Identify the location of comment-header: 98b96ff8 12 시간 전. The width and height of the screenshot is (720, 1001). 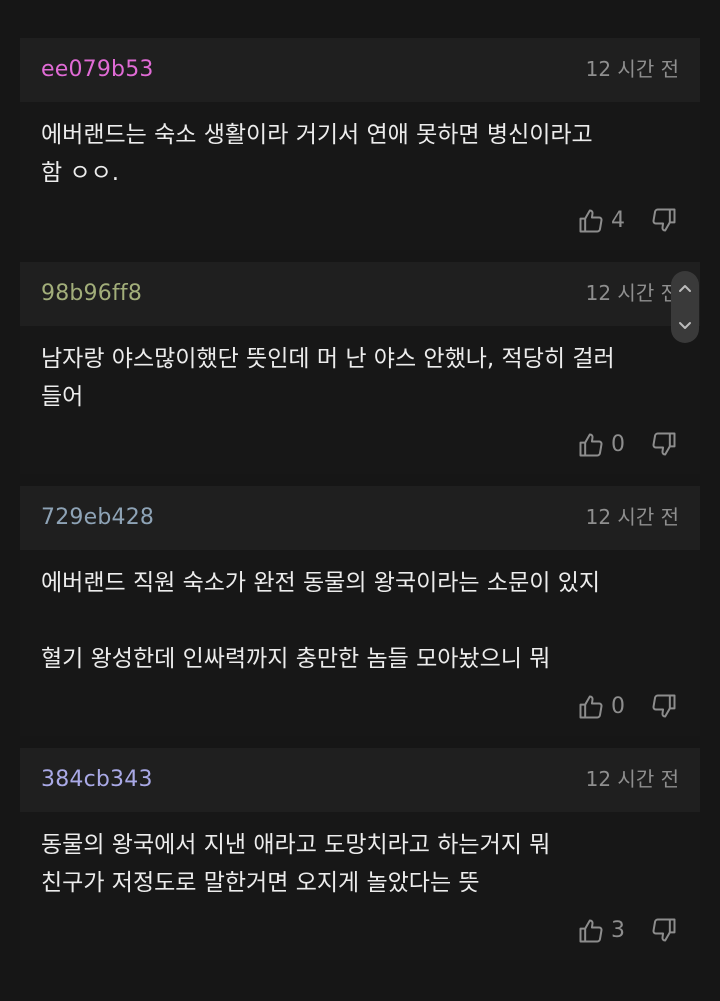
(360, 294).